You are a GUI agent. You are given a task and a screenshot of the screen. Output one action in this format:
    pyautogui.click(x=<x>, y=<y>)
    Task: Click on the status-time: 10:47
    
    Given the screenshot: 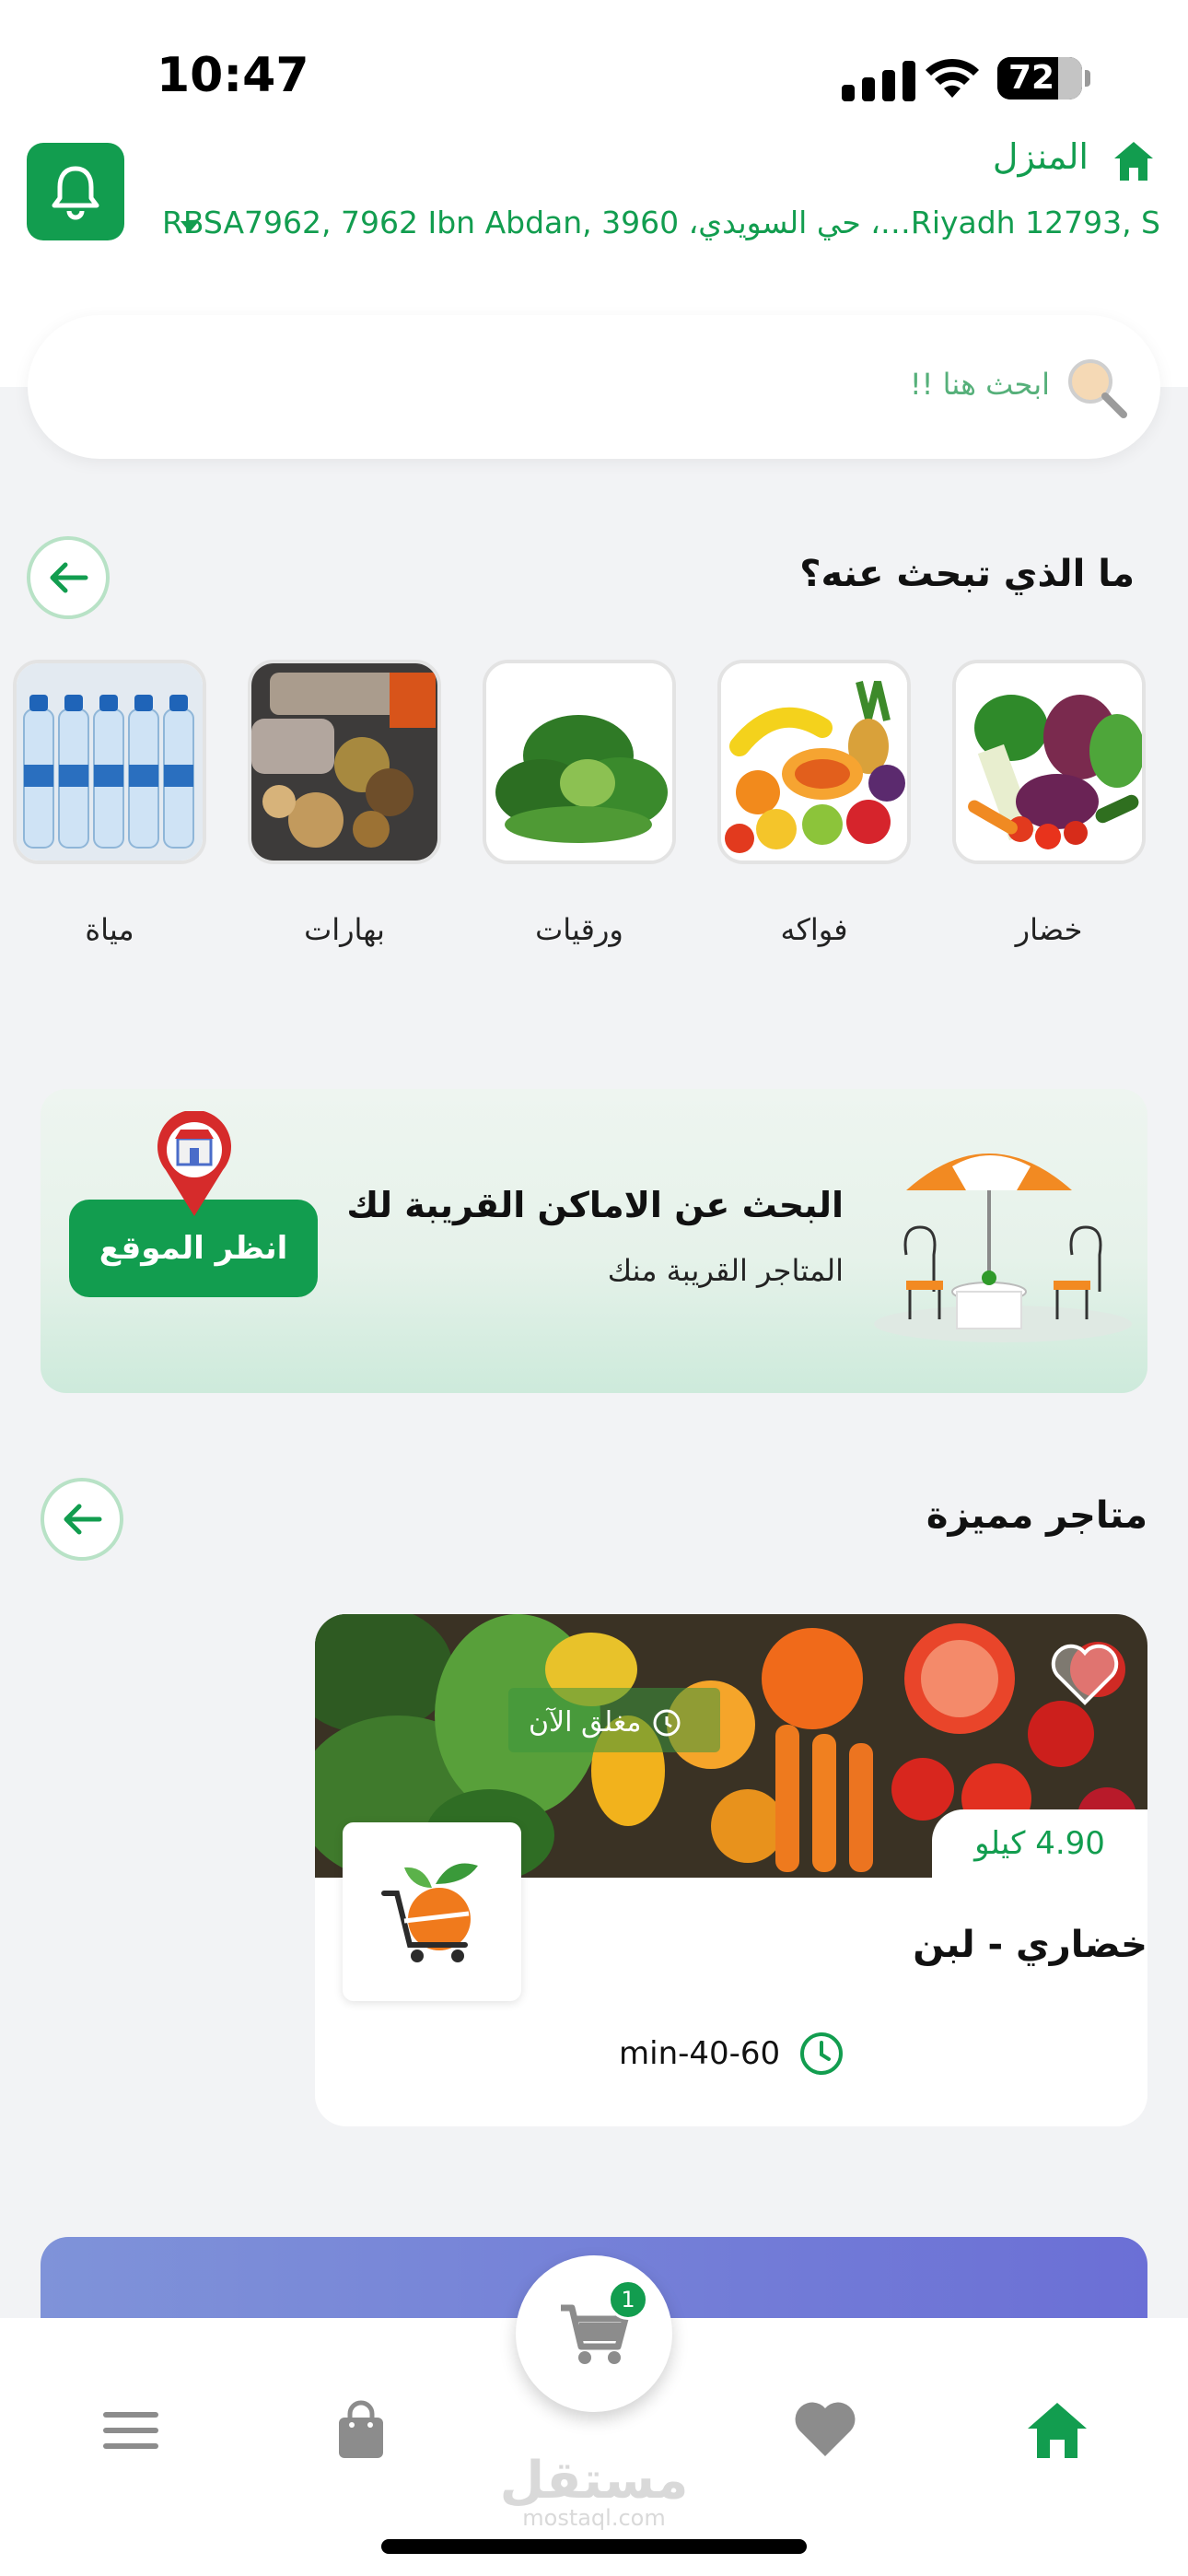 What is the action you would take?
    pyautogui.click(x=233, y=75)
    